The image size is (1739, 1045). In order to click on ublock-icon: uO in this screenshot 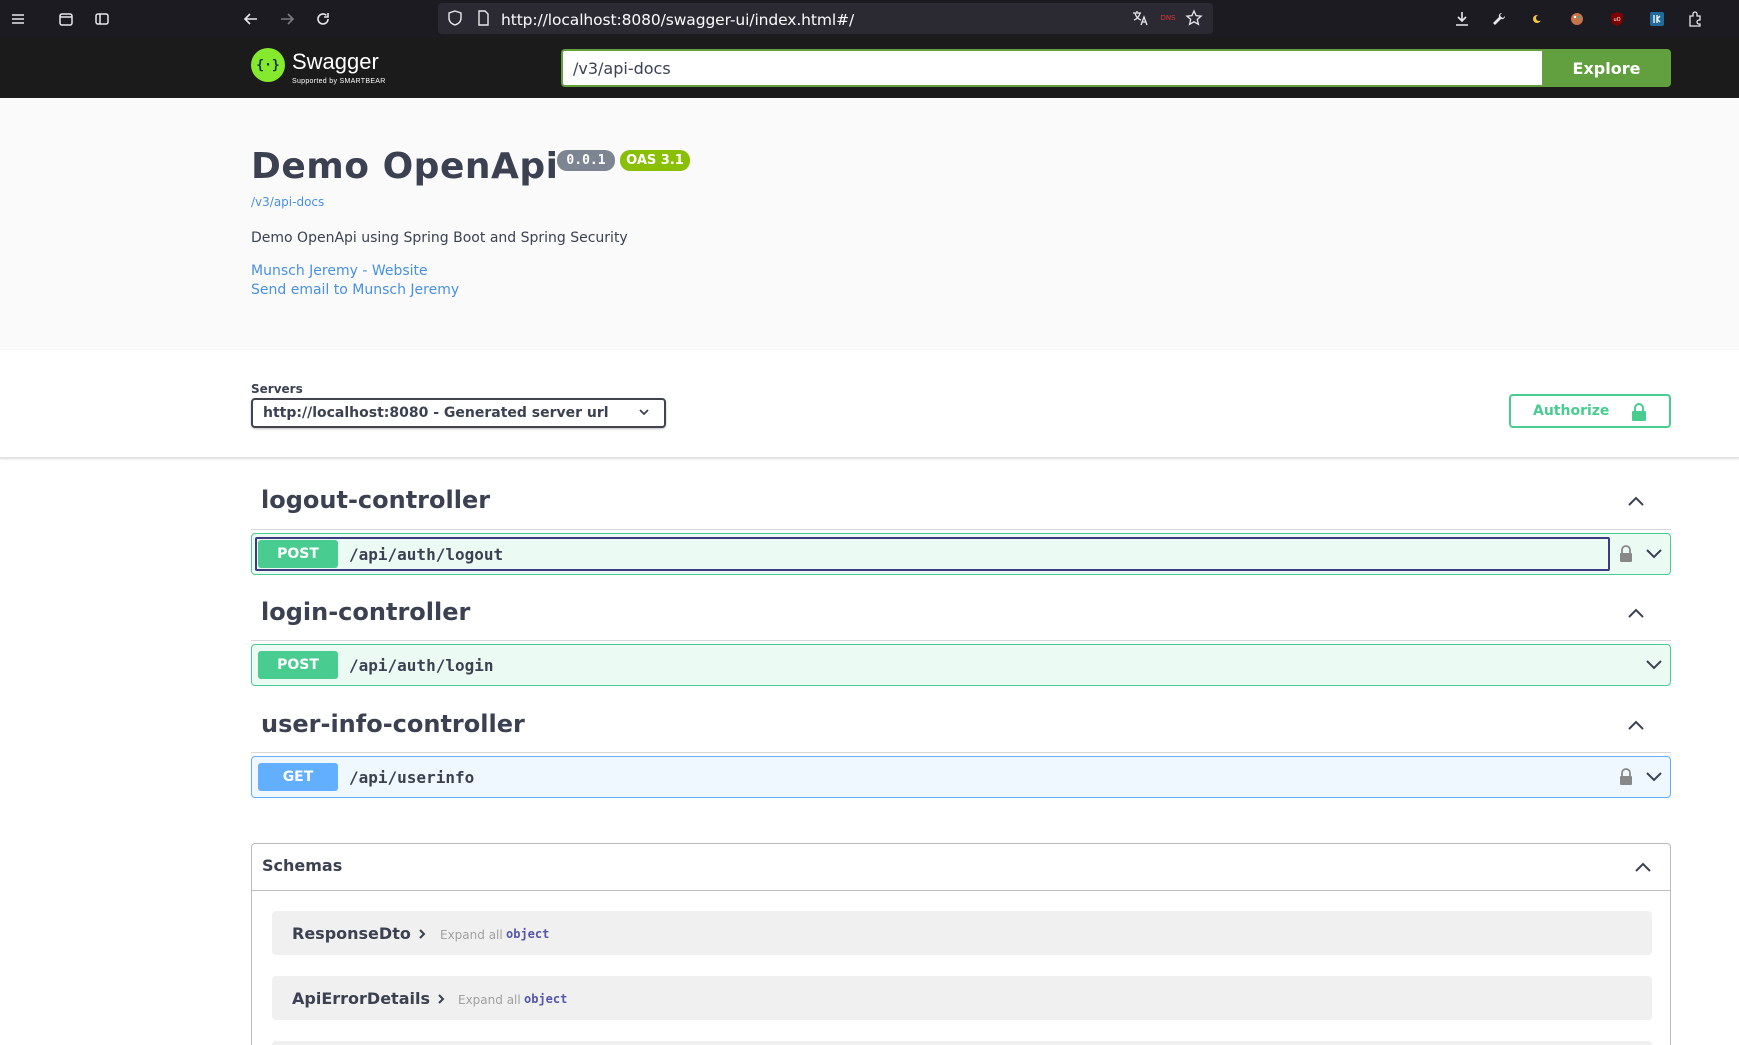, I will do `click(1617, 19)`.